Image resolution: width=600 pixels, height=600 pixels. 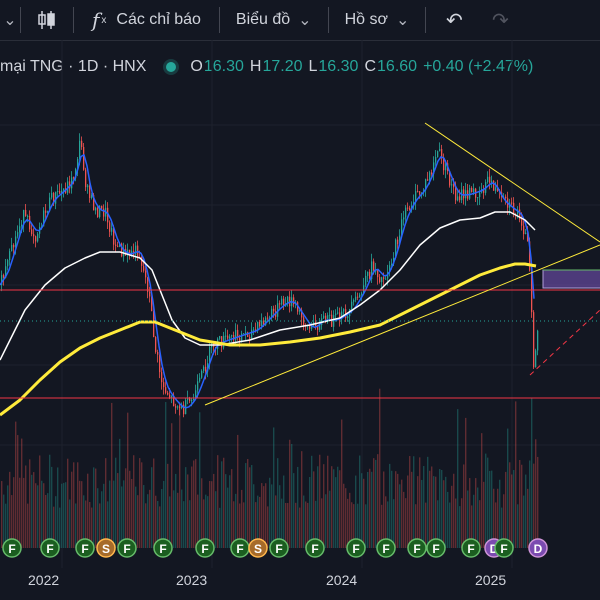 What do you see at coordinates (275, 548) in the screenshot?
I see `event-markers: FFFSFFFFSFFFFFFFDFD` at bounding box center [275, 548].